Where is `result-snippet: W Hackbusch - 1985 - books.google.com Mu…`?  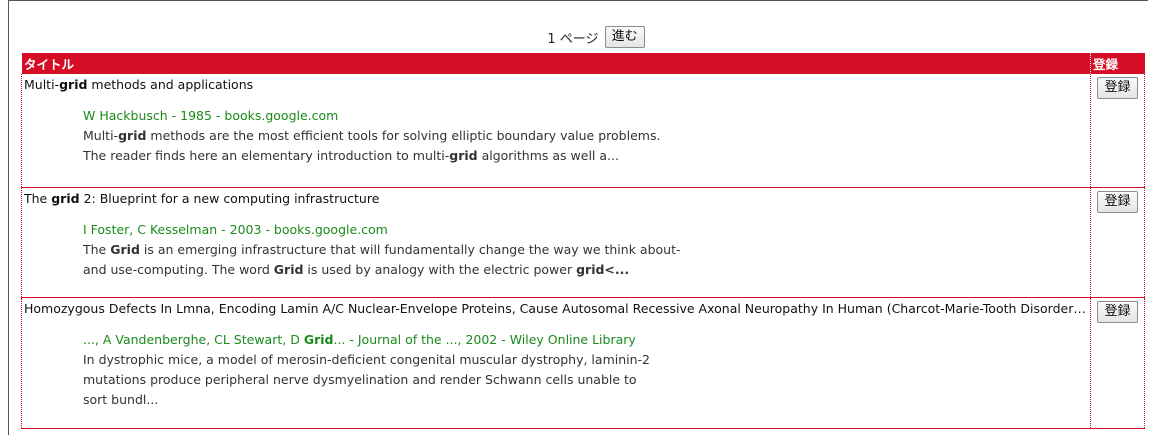
result-snippet: W Hackbusch - 1985 - books.google.com Mu… is located at coordinates (585, 136).